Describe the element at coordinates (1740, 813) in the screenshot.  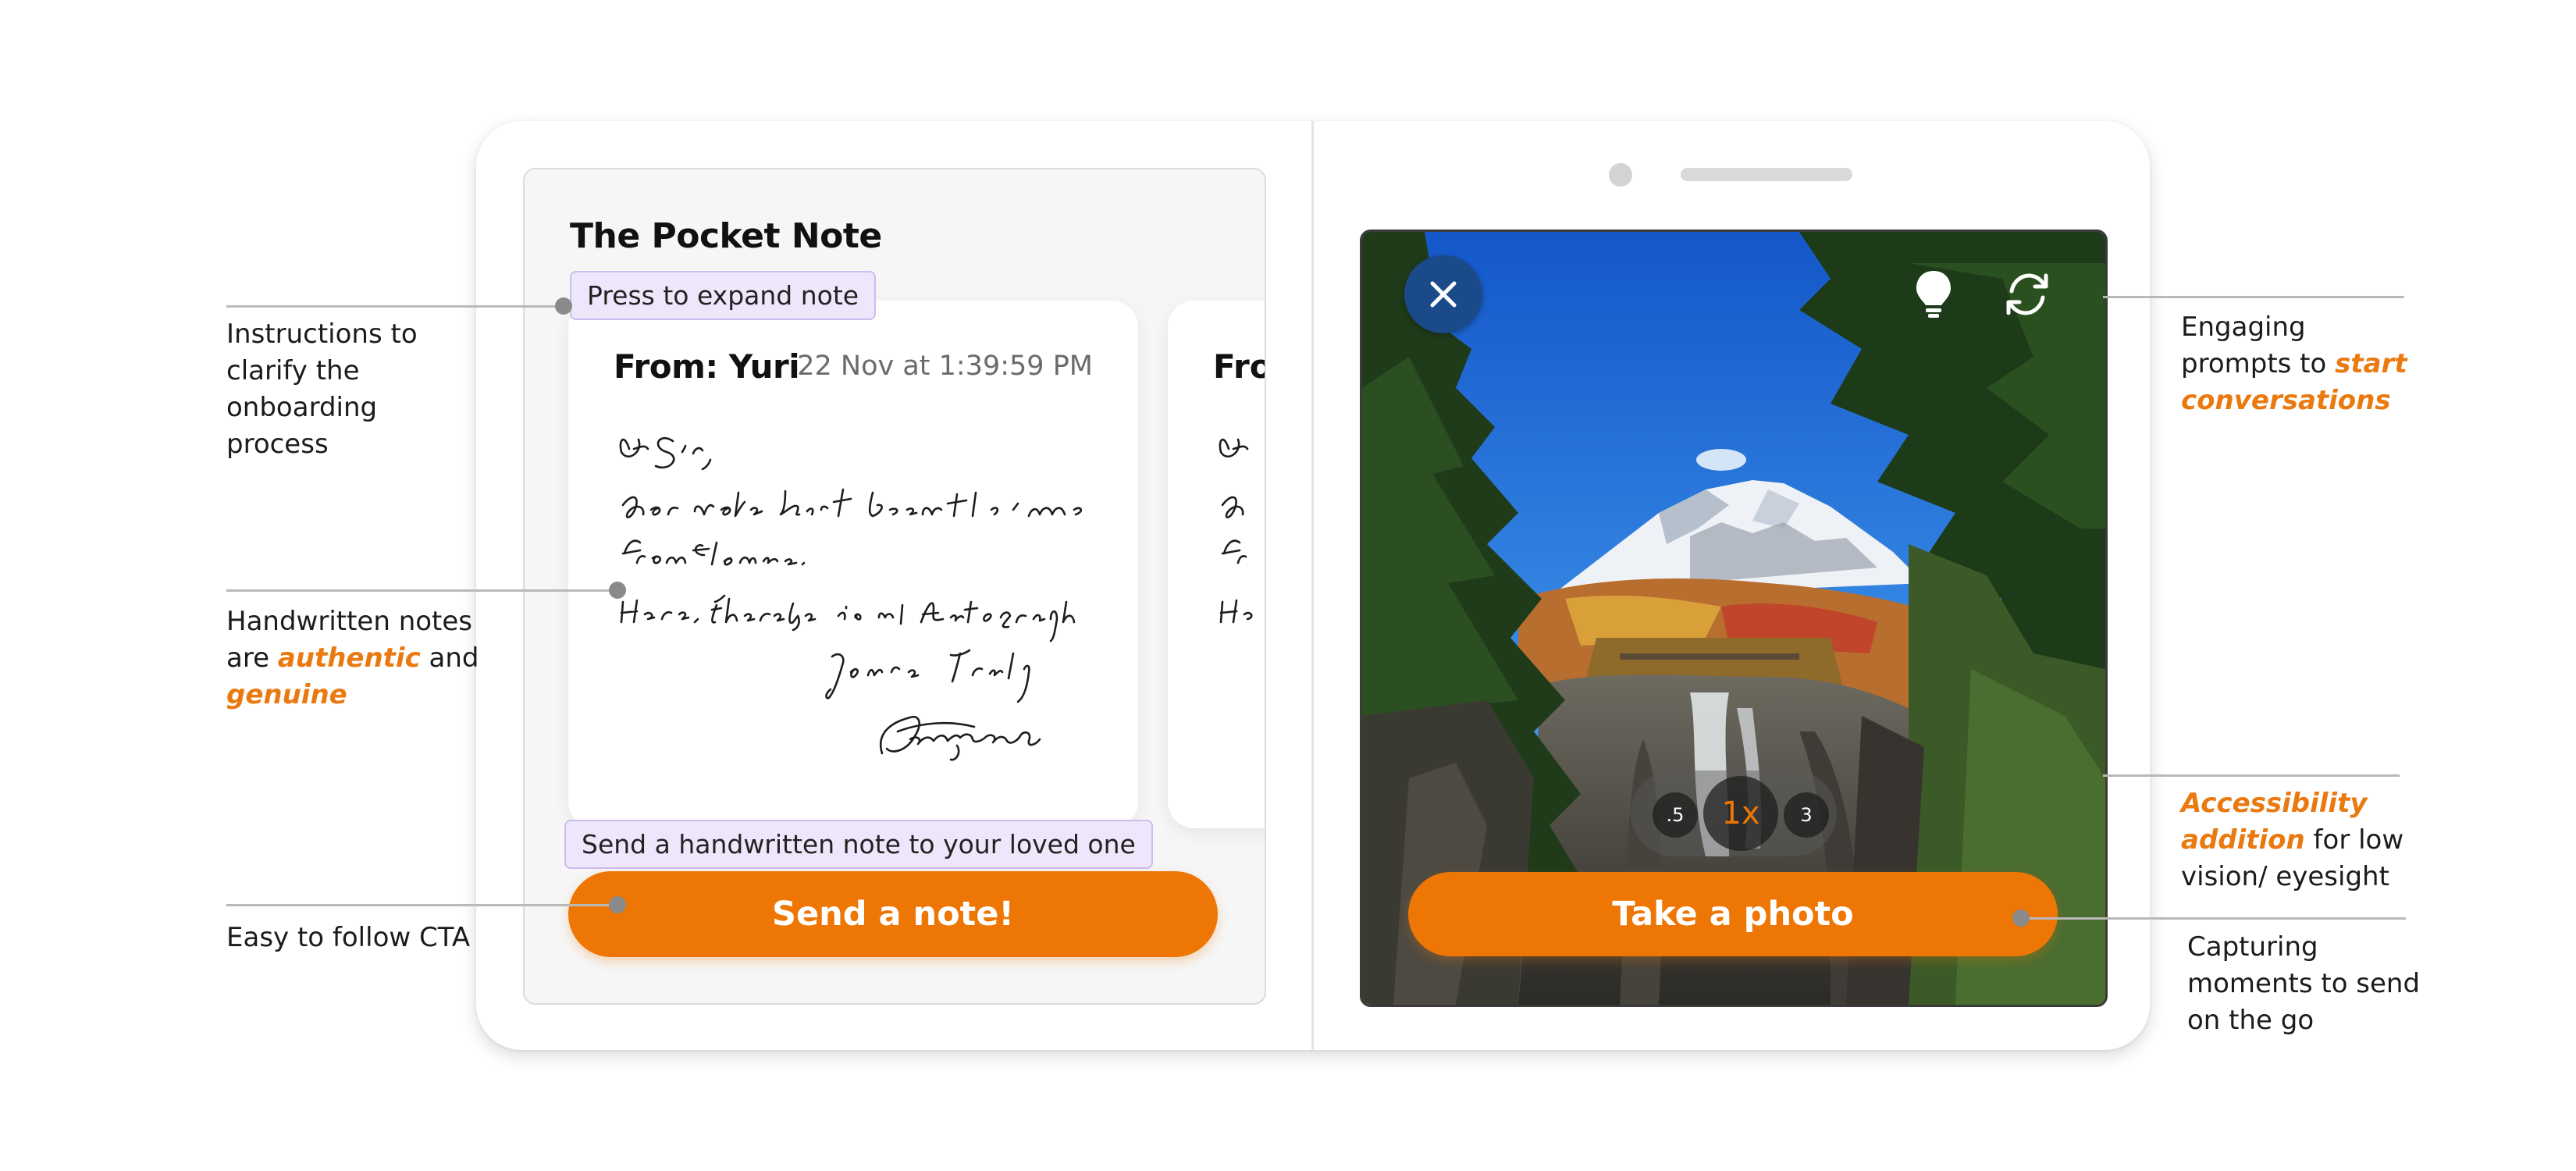
I see `zoom-option-1x-selected: 1x` at that location.